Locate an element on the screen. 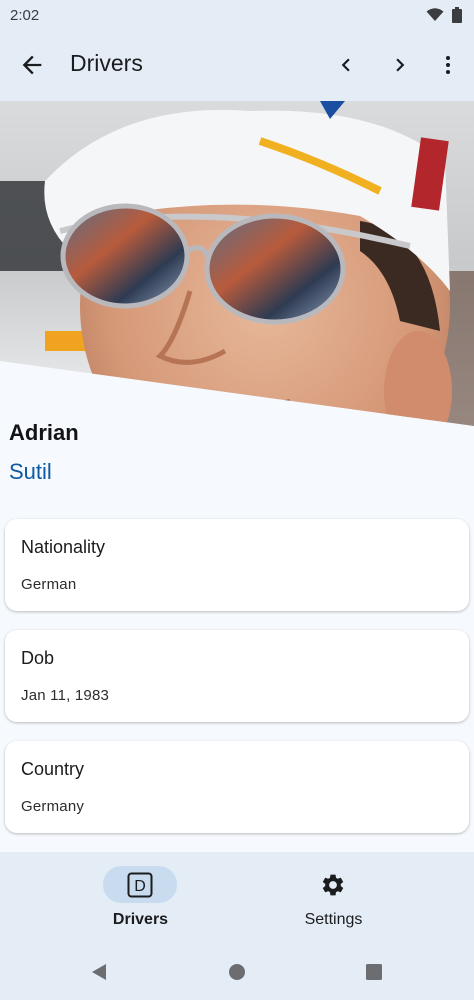  battery-icon is located at coordinates (457, 15).